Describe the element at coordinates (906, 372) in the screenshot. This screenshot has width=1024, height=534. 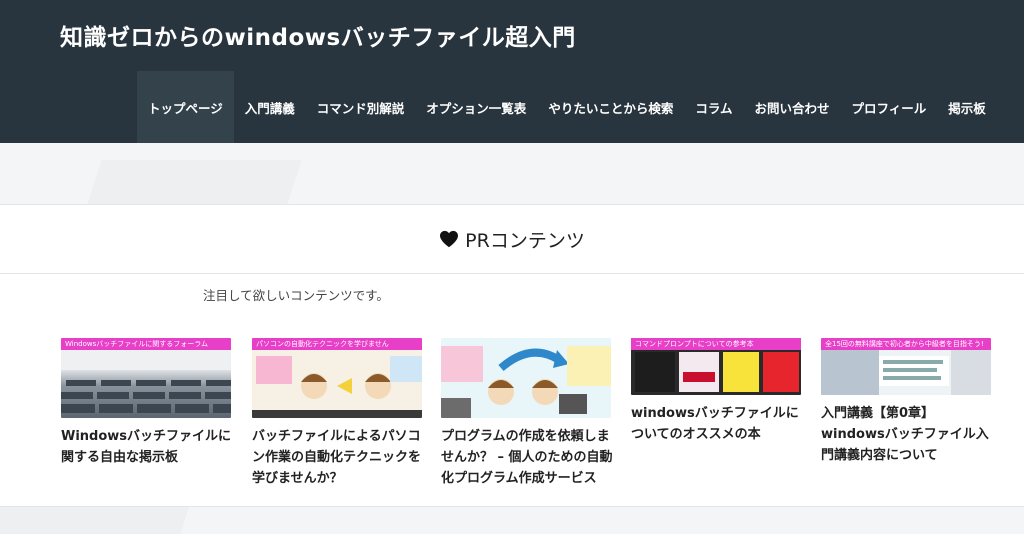
I see `course-image` at that location.